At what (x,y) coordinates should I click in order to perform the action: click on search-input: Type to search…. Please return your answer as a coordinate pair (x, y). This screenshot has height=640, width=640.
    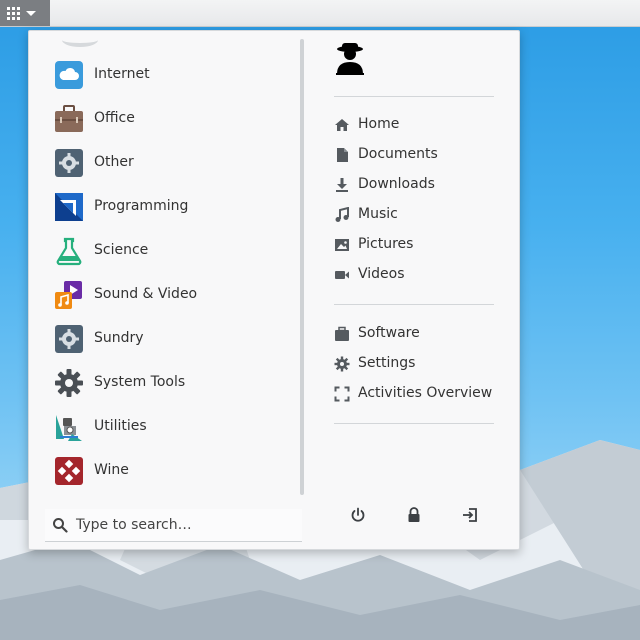
    Looking at the image, I should click on (173, 525).